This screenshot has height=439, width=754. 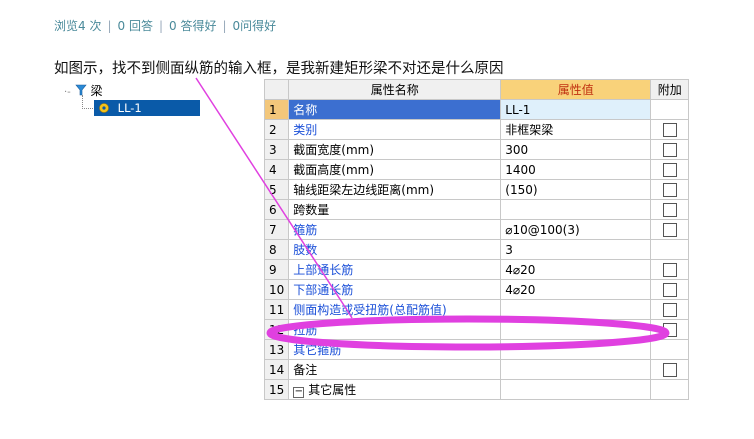 What do you see at coordinates (670, 89) in the screenshot?
I see `attach-header: 附加` at bounding box center [670, 89].